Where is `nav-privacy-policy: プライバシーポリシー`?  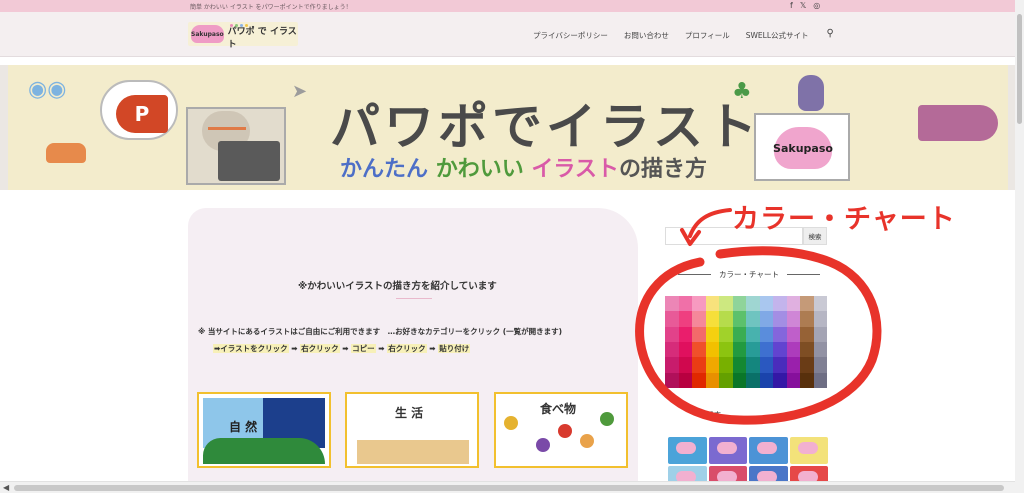 nav-privacy-policy: プライバシーポリシー is located at coordinates (570, 35).